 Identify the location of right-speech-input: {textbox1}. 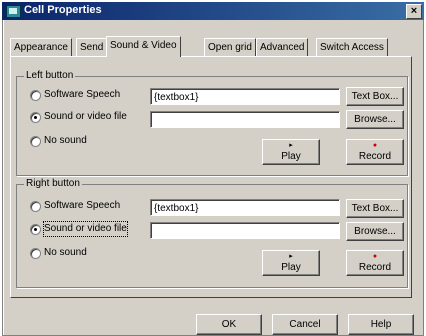
(245, 207).